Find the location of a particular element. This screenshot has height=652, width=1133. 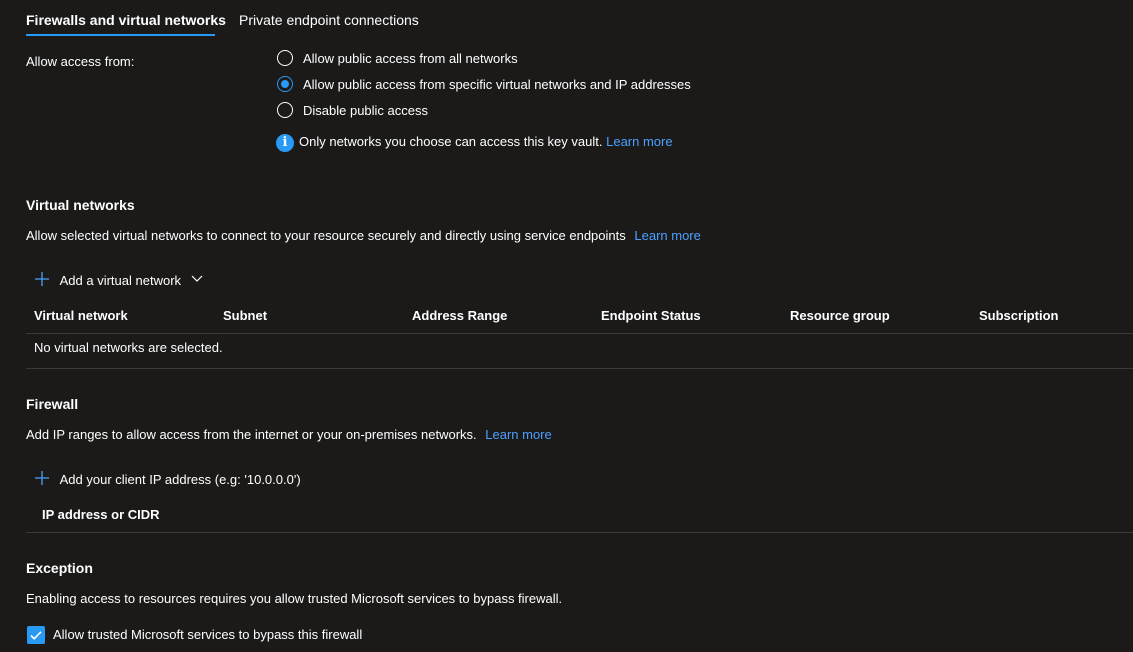

add-virtual-network-button: Add a virtual network is located at coordinates (118, 280).